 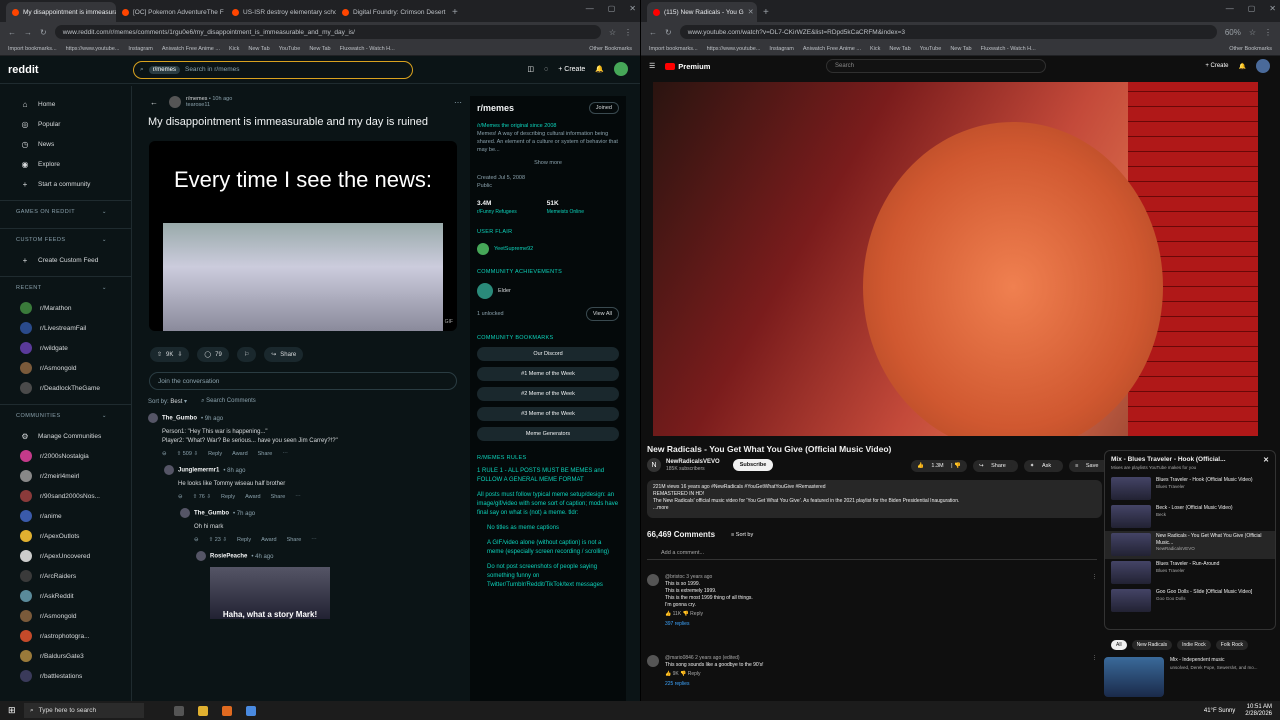 What do you see at coordinates (179, 419) in the screenshot?
I see `comment-author: The_Gumbo` at bounding box center [179, 419].